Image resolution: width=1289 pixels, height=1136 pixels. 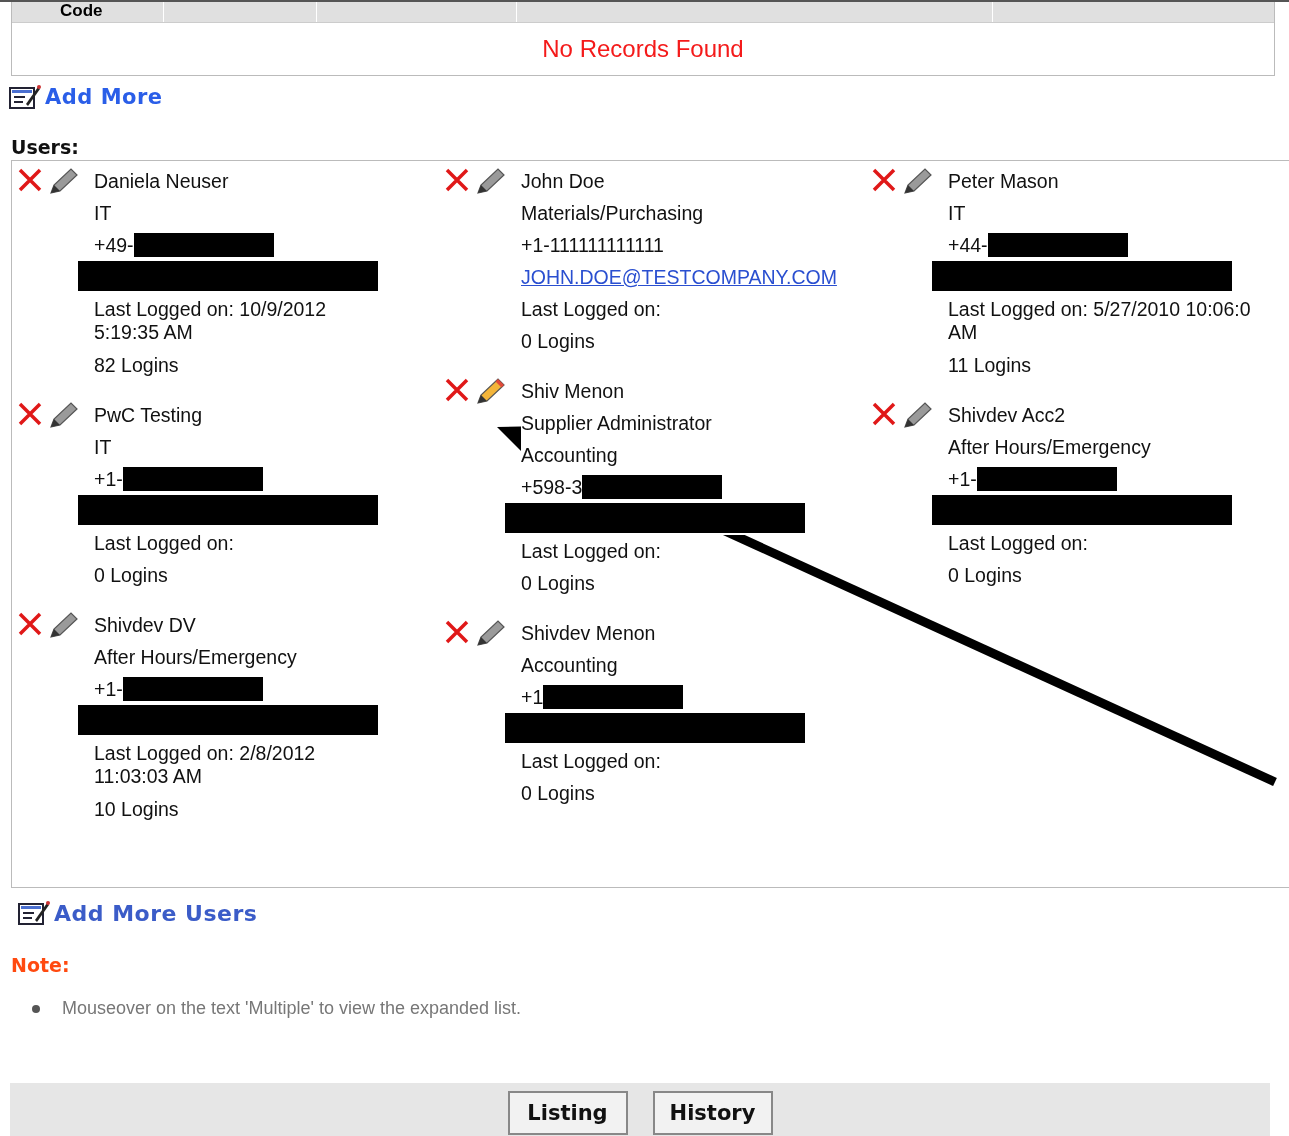 I want to click on nav-button: History, so click(x=712, y=1113).